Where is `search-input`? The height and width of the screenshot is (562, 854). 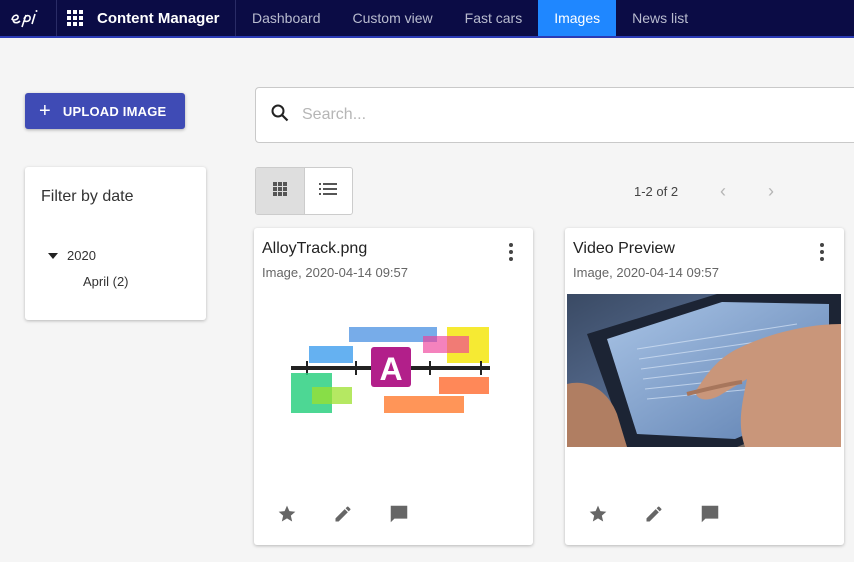
search-input is located at coordinates (502, 115).